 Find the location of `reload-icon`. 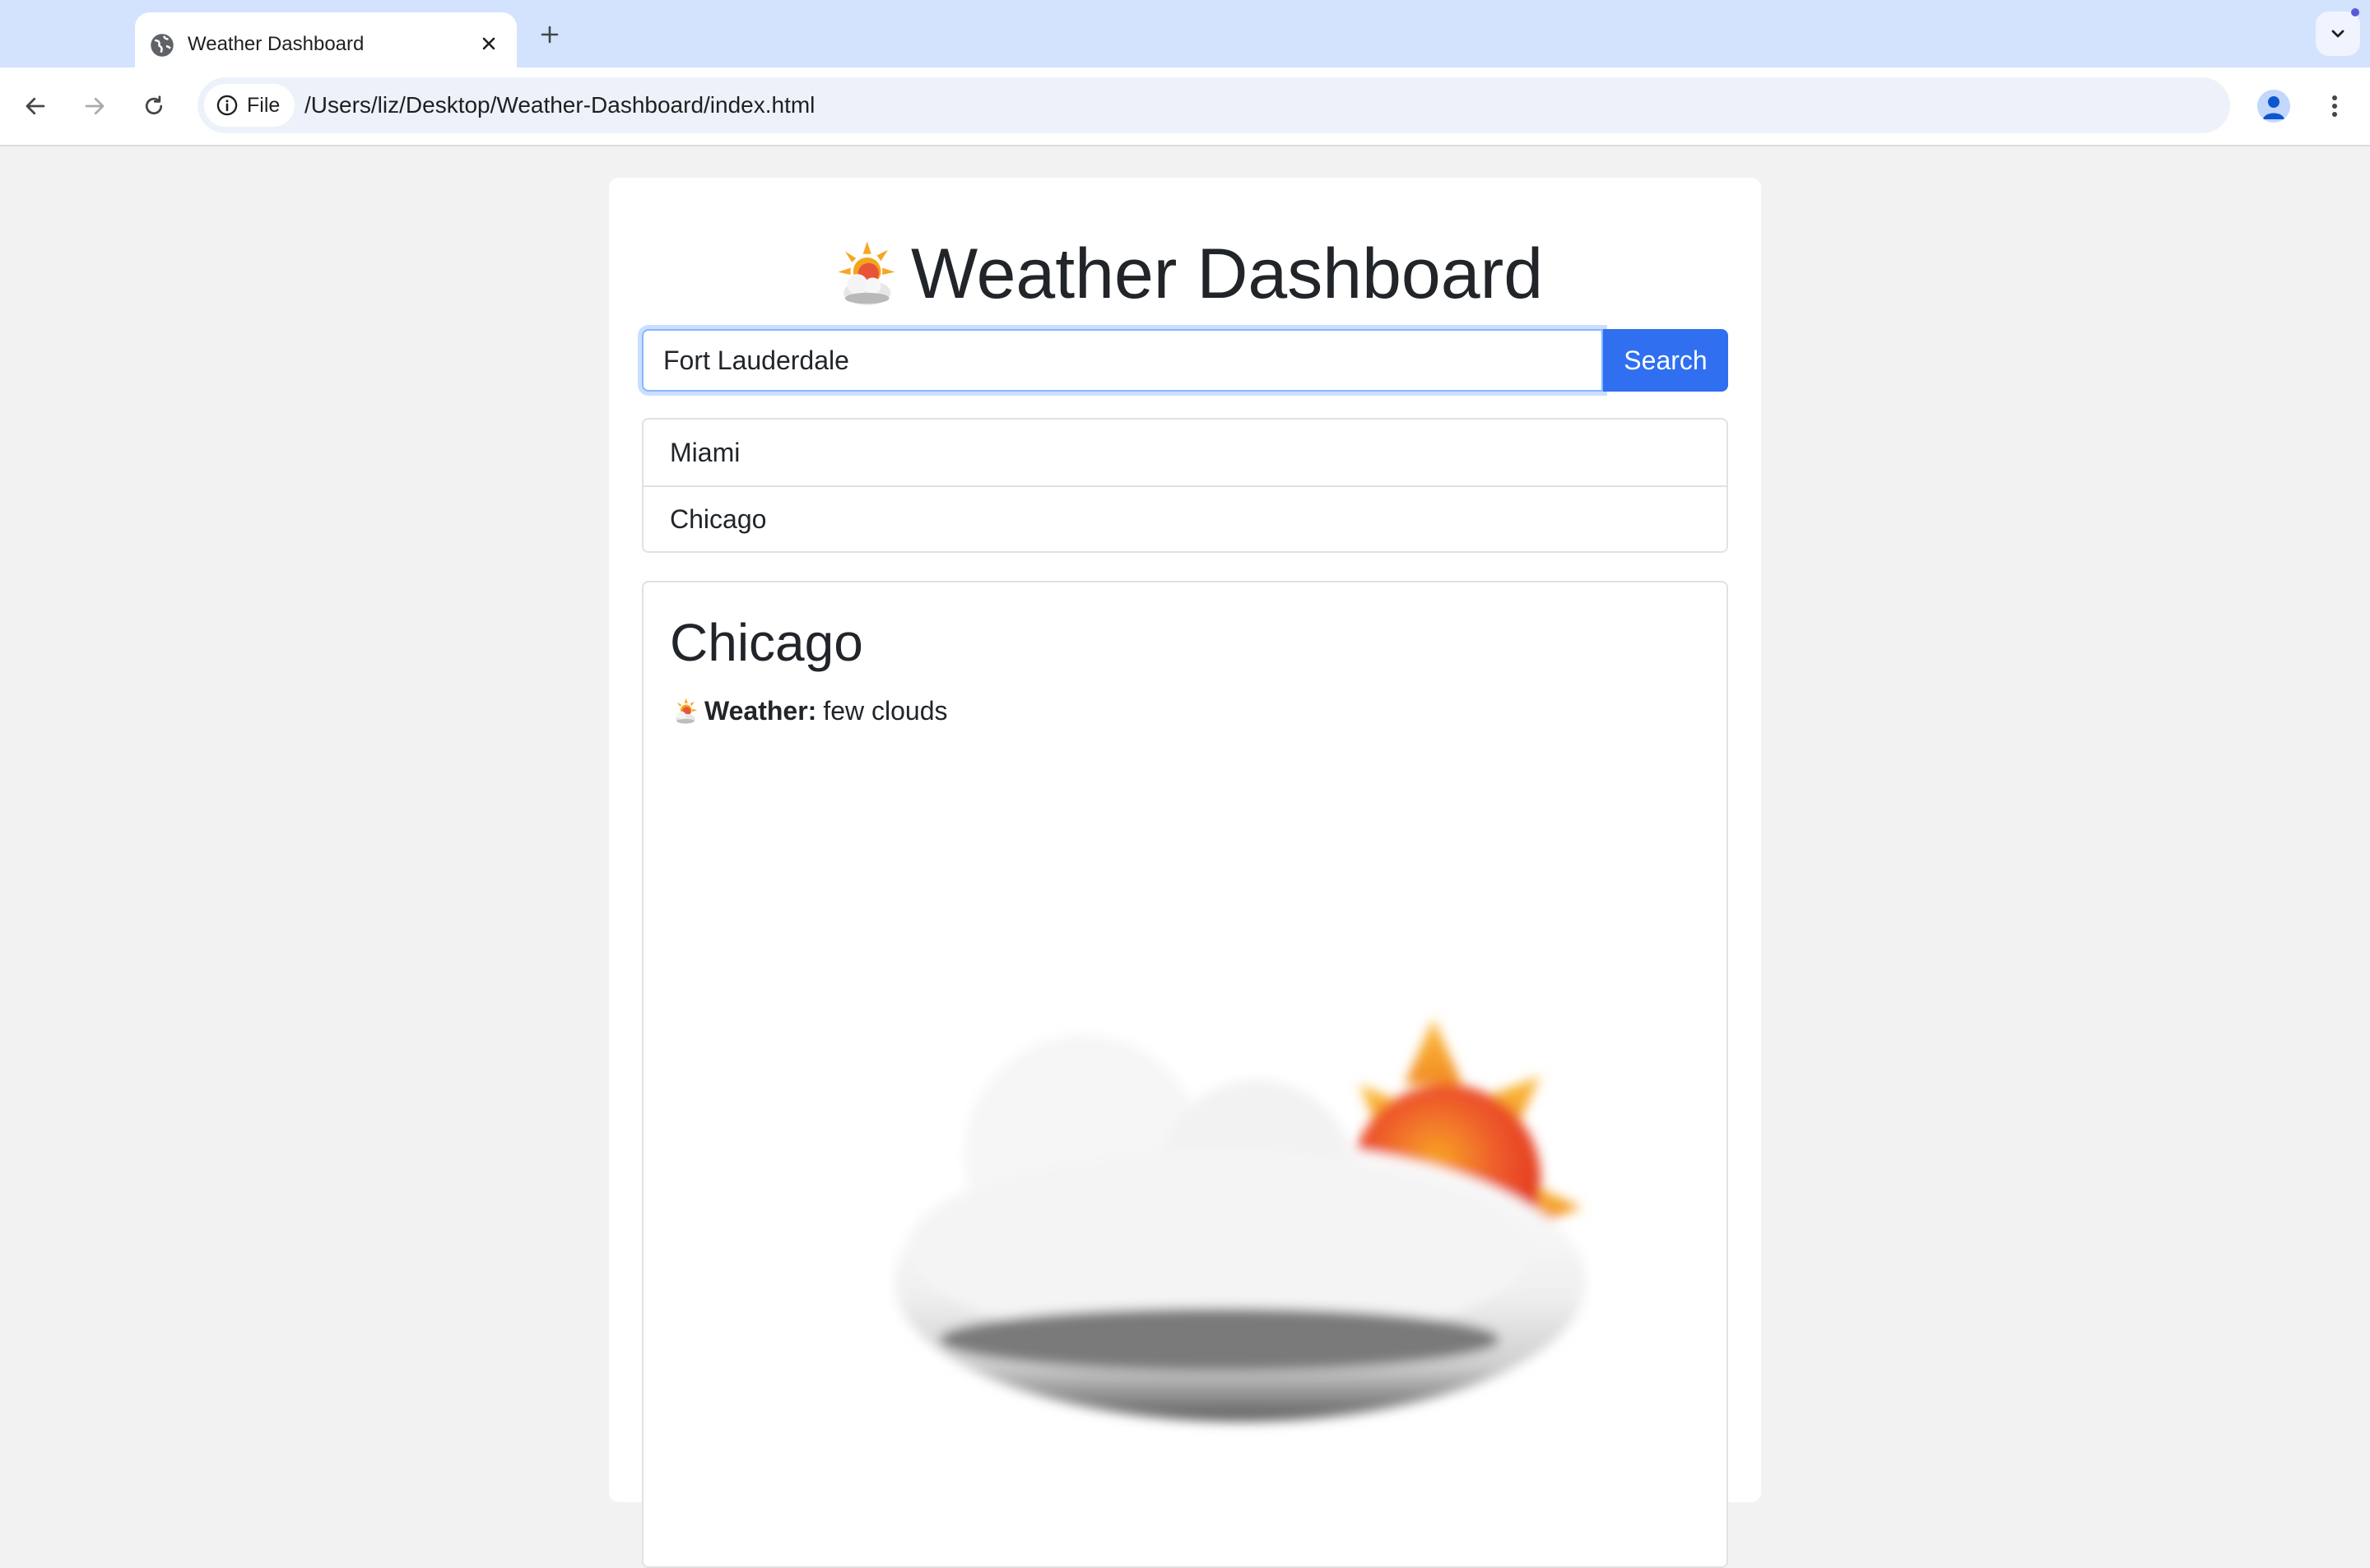

reload-icon is located at coordinates (154, 105).